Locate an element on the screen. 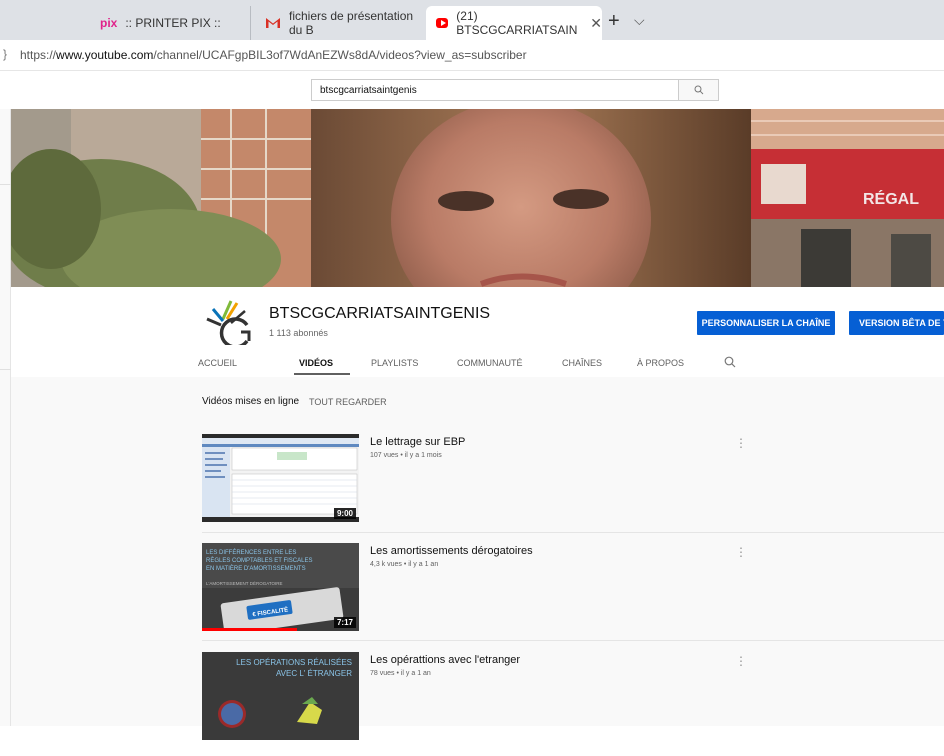  search-button is located at coordinates (699, 90).